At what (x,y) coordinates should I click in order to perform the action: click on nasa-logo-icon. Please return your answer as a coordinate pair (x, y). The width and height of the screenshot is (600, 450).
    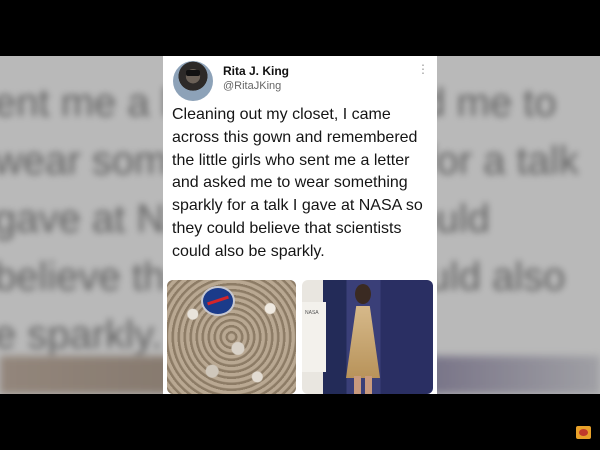
    Looking at the image, I should click on (218, 301).